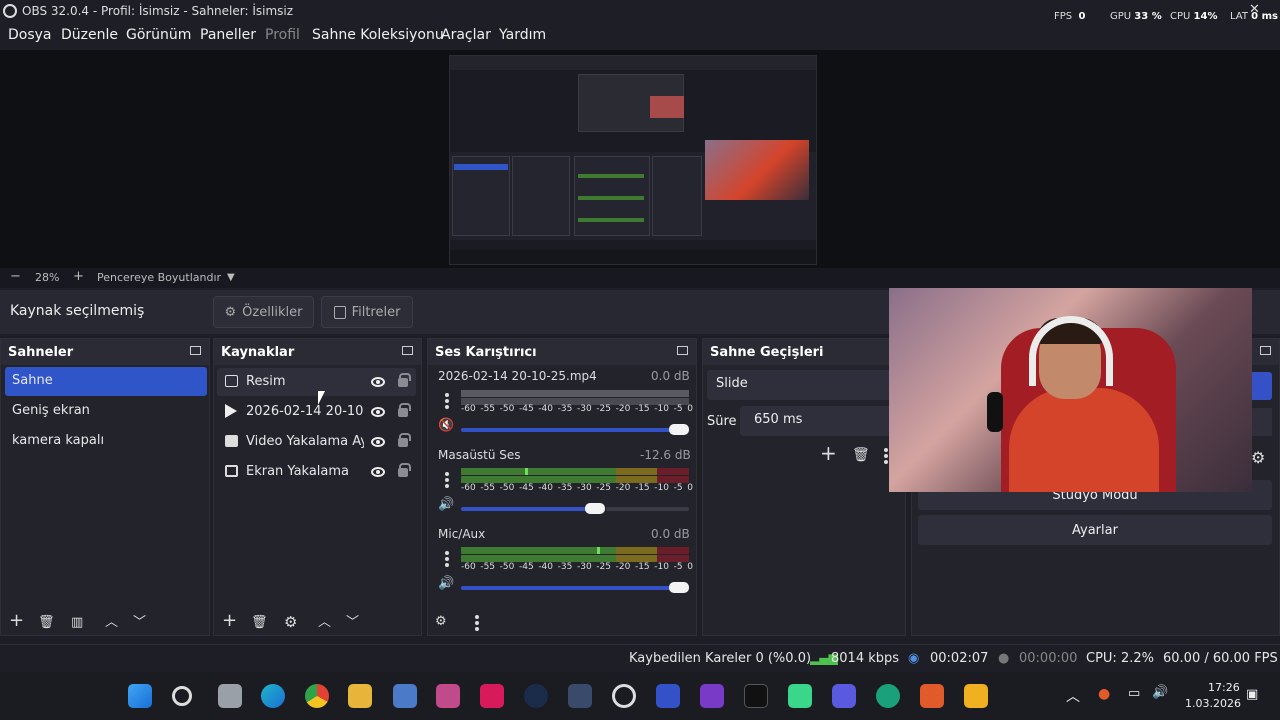  I want to click on source-item-resim: Resim, so click(316, 382).